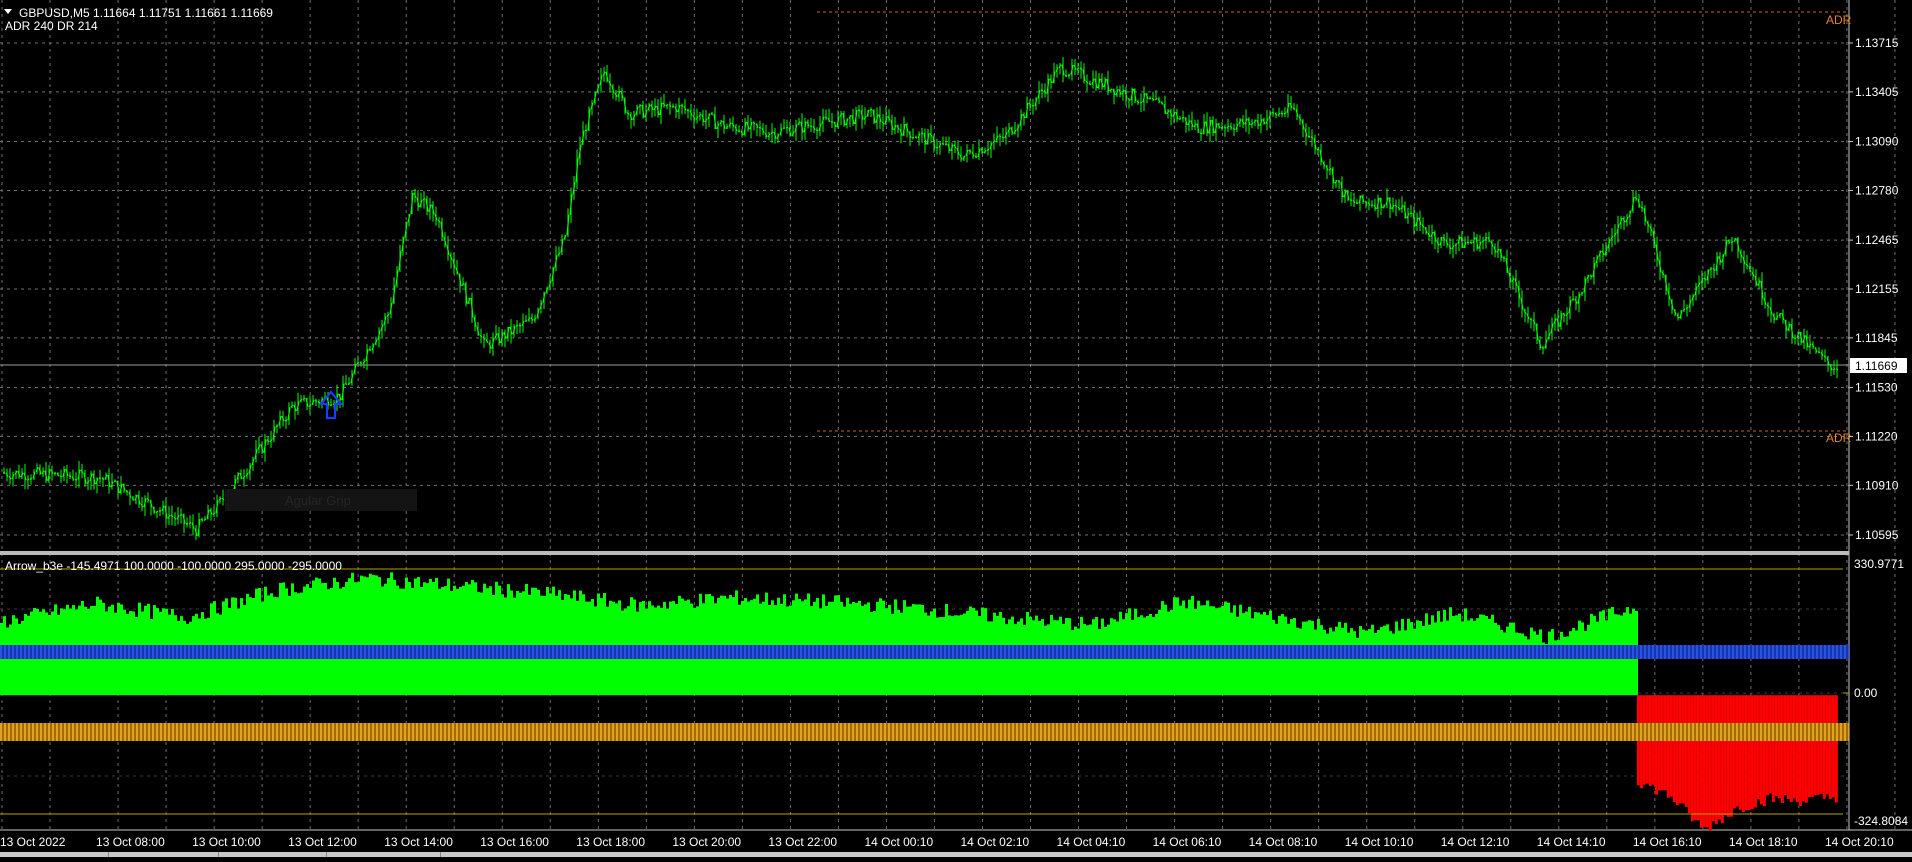  What do you see at coordinates (1879, 564) in the screenshot?
I see `indicator-axis-top: 330.9771` at bounding box center [1879, 564].